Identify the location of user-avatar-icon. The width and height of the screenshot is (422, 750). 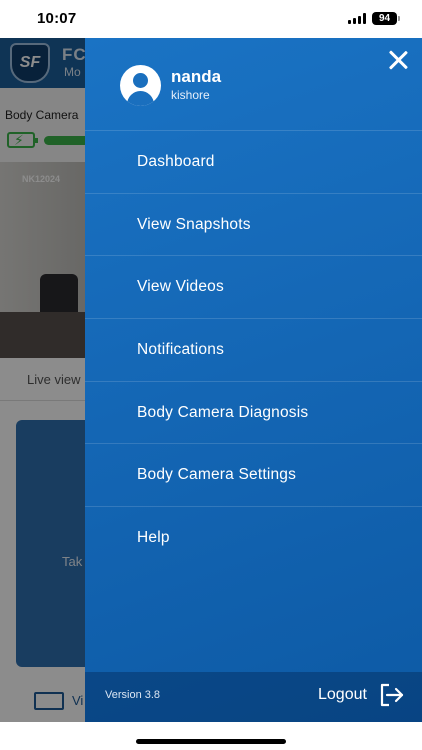
(140, 85).